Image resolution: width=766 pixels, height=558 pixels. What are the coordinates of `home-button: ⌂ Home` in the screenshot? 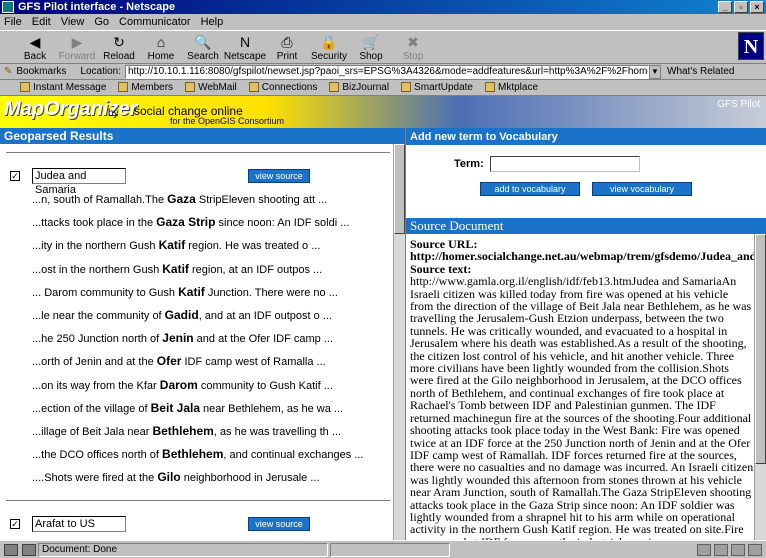 It's located at (161, 47).